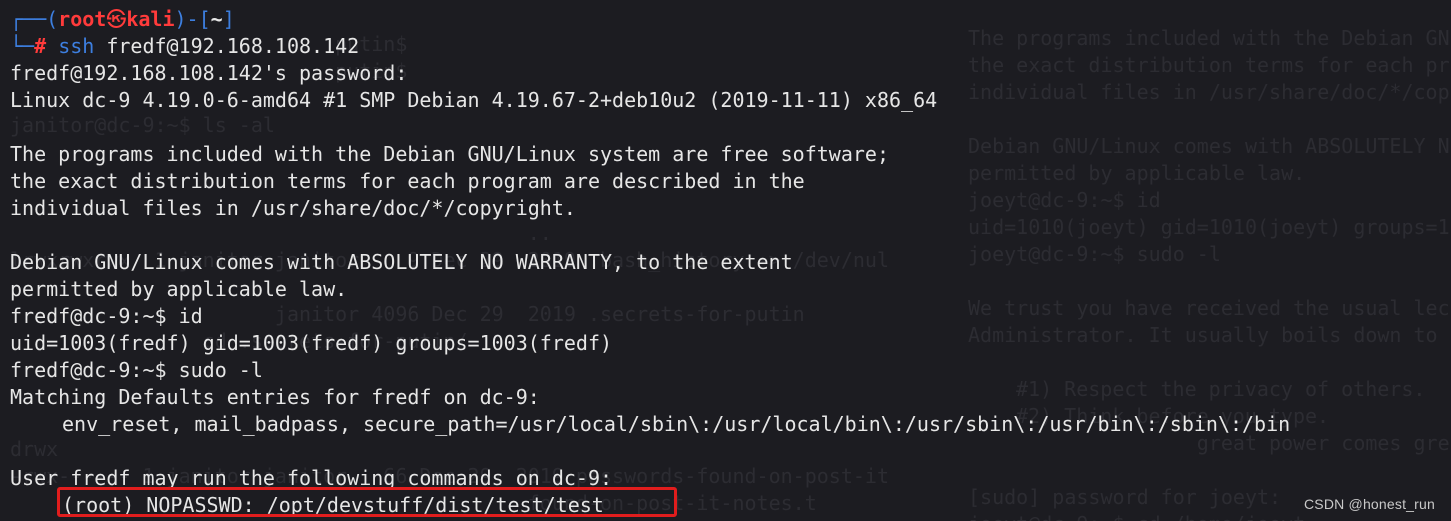 This screenshot has height=521, width=1451. Describe the element at coordinates (116, 19) in the screenshot. I see `skull-icon: ㉿` at that location.